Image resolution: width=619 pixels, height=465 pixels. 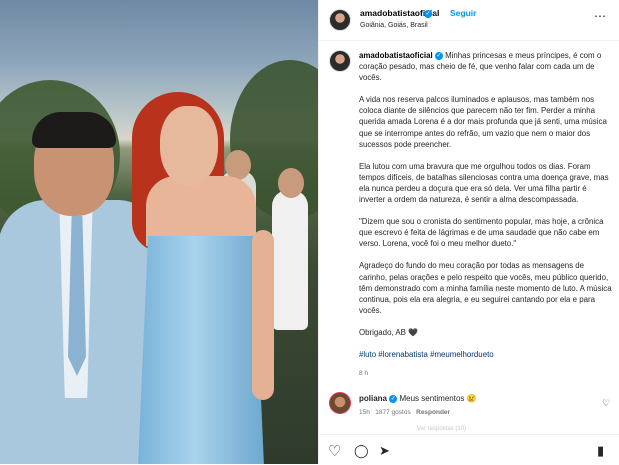 I want to click on caption-username: amadobatistaoficial, so click(x=396, y=55).